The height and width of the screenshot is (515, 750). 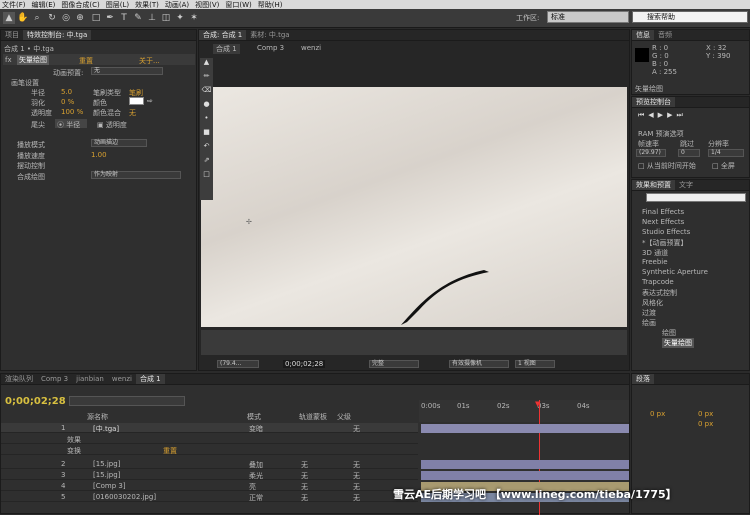 I want to click on space-after: 0 px, so click(x=705, y=424).